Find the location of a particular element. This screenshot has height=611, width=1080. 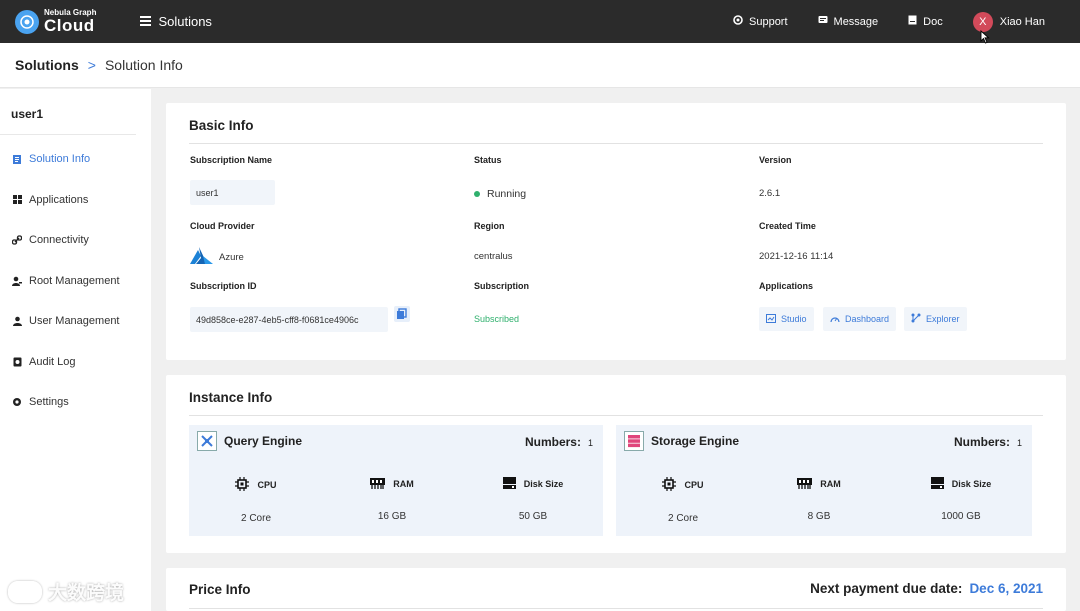

disk-value: 50 GB is located at coordinates (533, 516).